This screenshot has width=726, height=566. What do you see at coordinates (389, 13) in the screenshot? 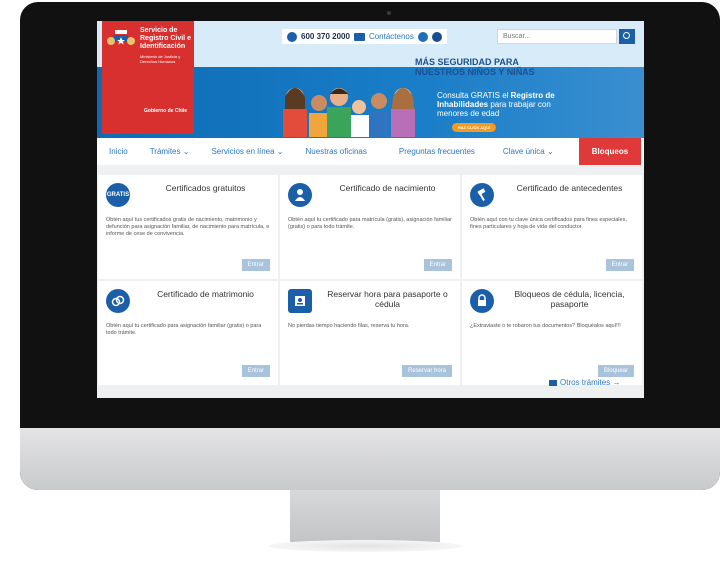
I see `camera` at bounding box center [389, 13].